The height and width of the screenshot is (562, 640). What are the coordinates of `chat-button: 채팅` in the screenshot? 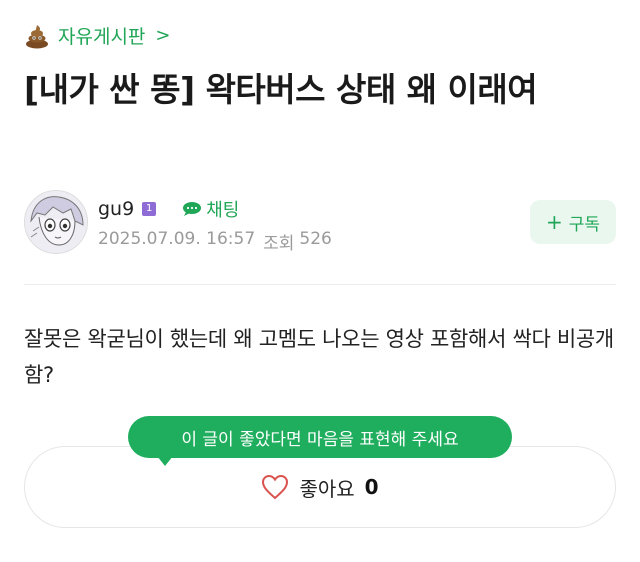 It's located at (210, 209).